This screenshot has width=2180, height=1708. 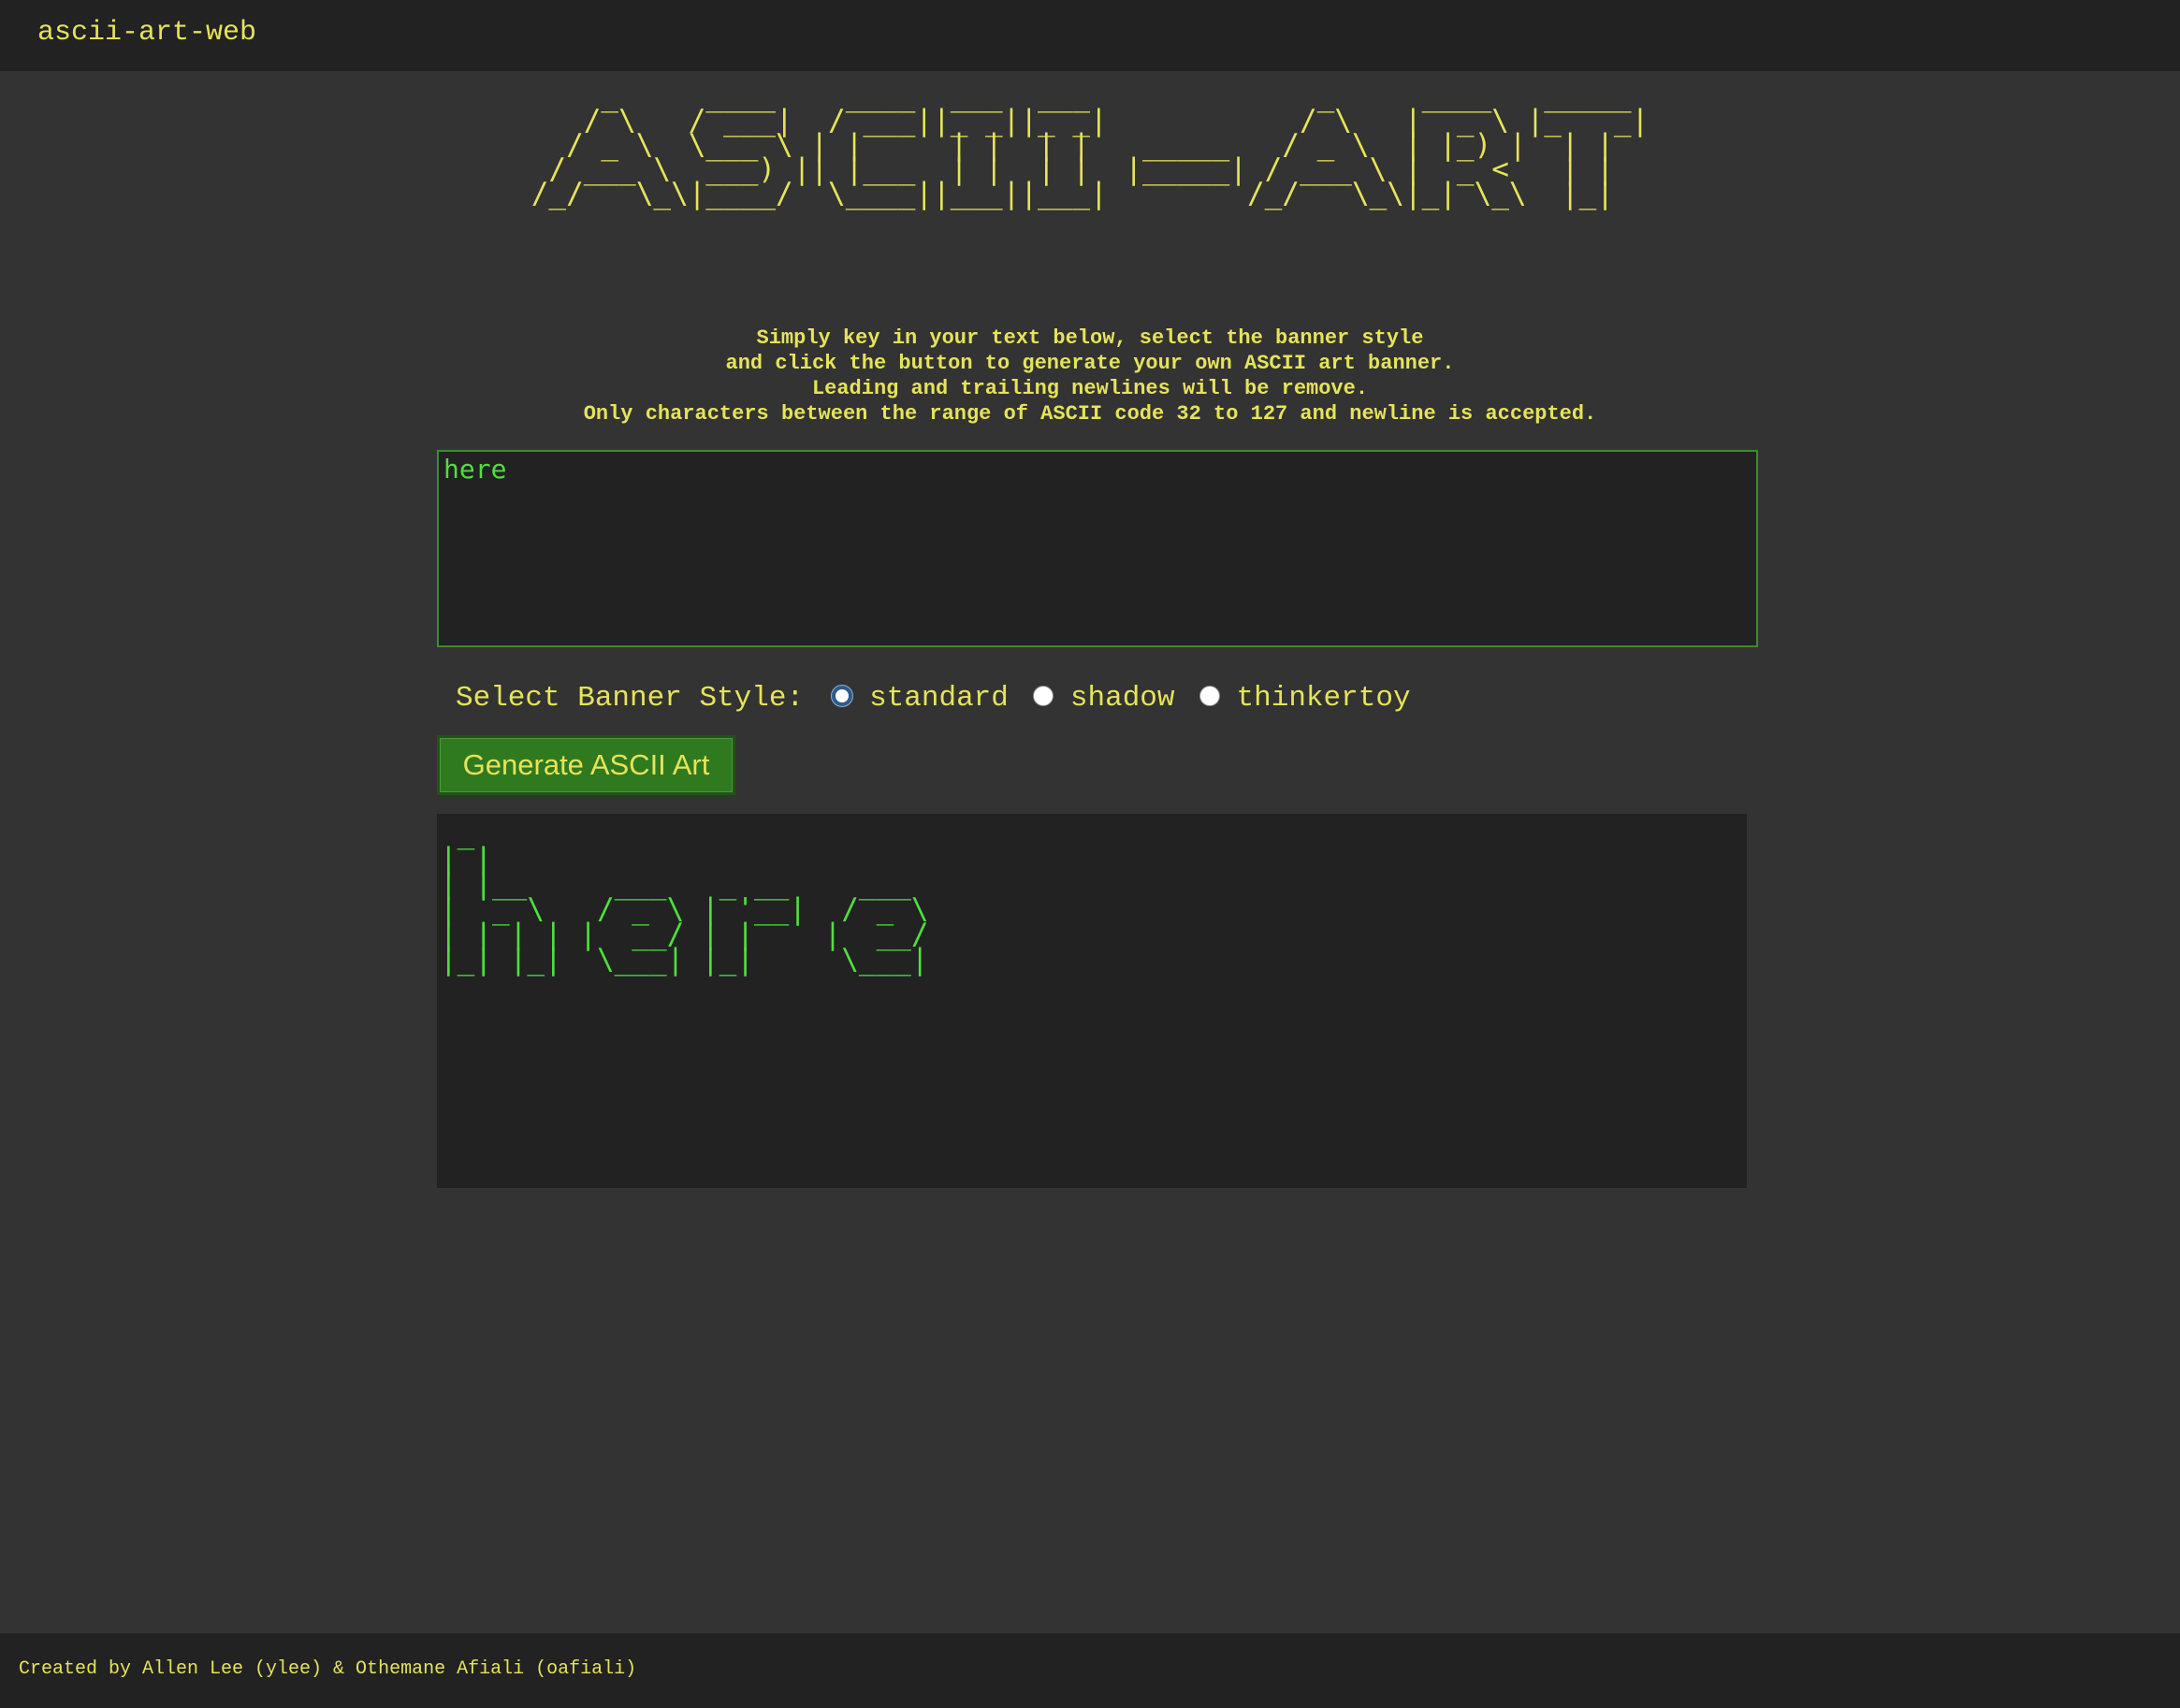 I want to click on banner-style-label: Select Banner Style:, so click(x=630, y=698).